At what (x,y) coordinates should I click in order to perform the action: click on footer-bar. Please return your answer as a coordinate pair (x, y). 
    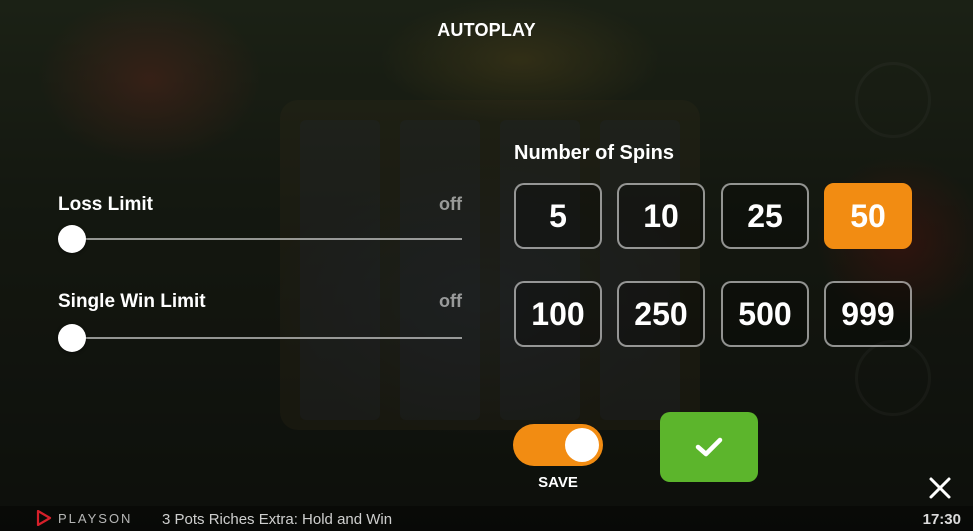
    Looking at the image, I should click on (486, 518).